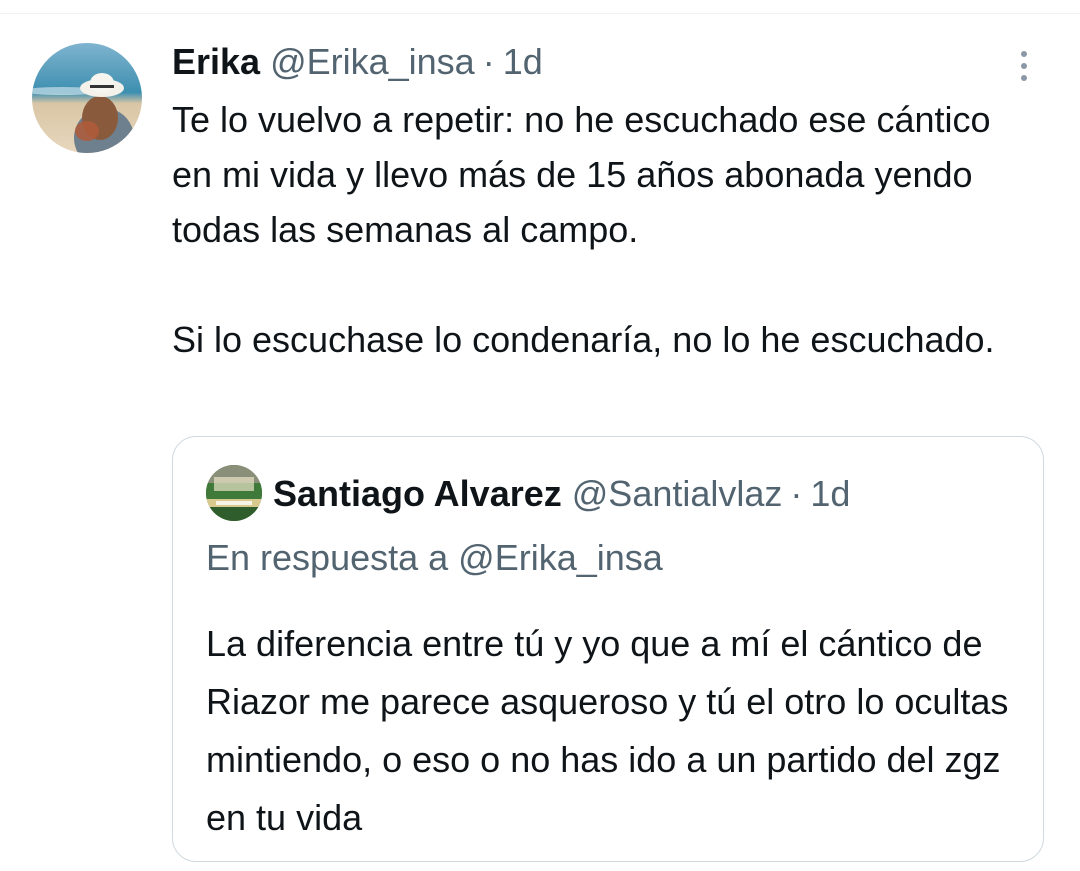 Image resolution: width=1080 pixels, height=871 pixels. I want to click on tweet-time: 1d, so click(523, 62).